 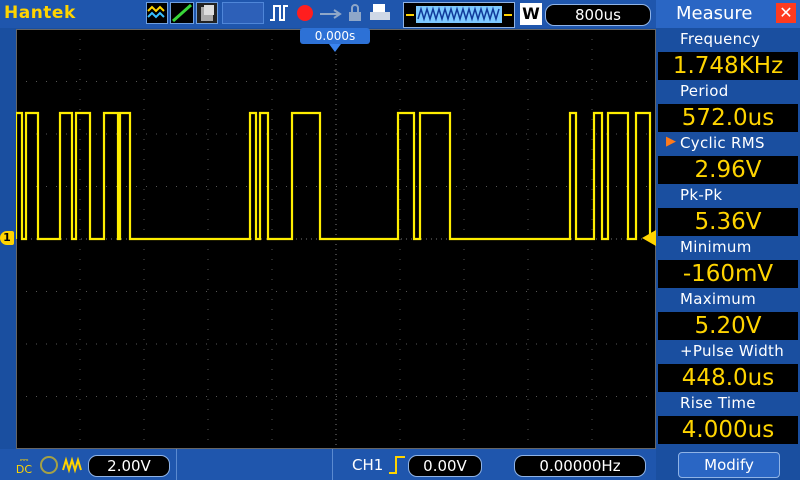 What do you see at coordinates (368, 465) in the screenshot?
I see `trigger-channel-label: CH1` at bounding box center [368, 465].